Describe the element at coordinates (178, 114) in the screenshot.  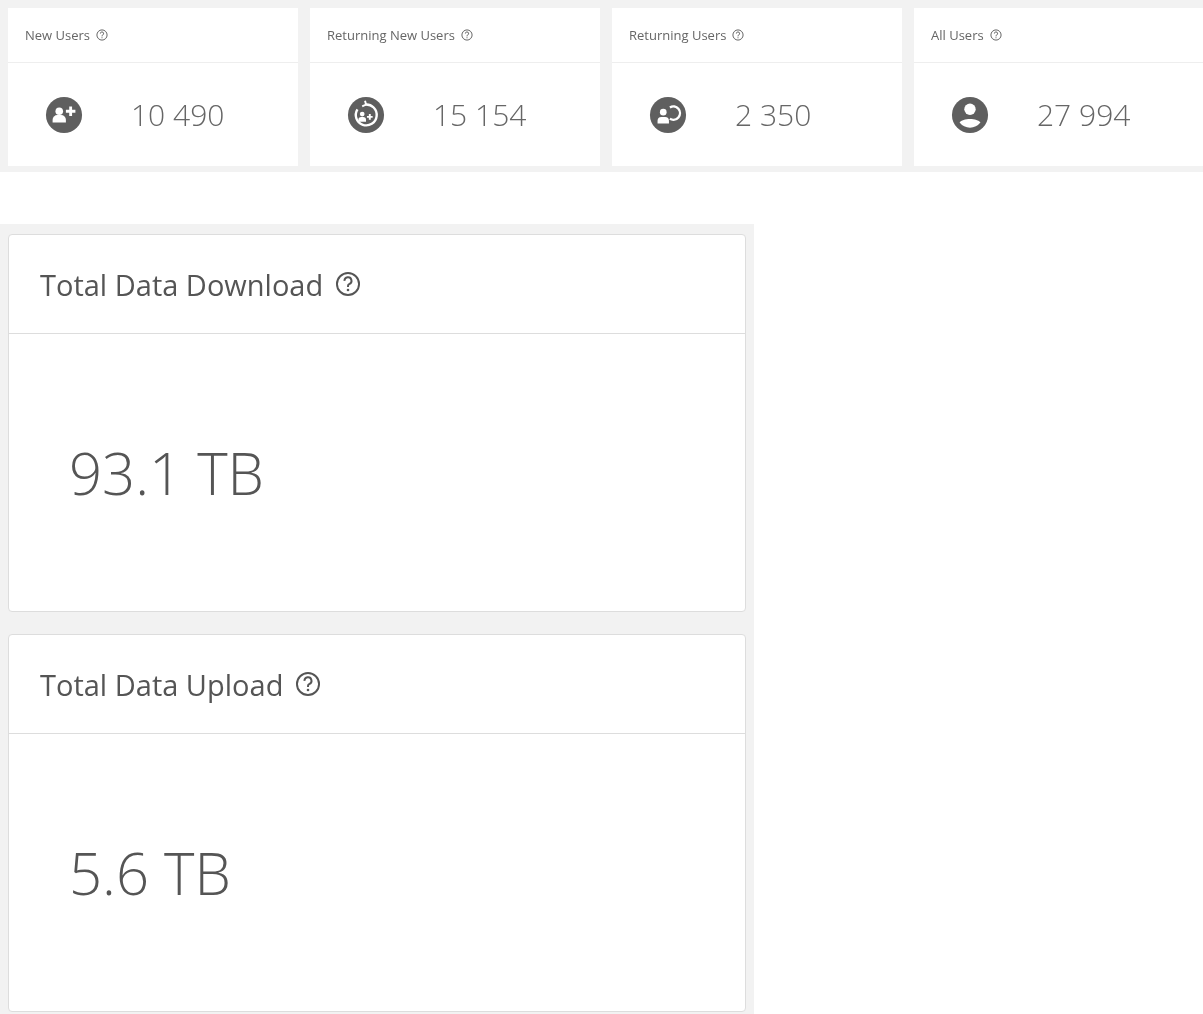
I see `stat-value: 10 490` at that location.